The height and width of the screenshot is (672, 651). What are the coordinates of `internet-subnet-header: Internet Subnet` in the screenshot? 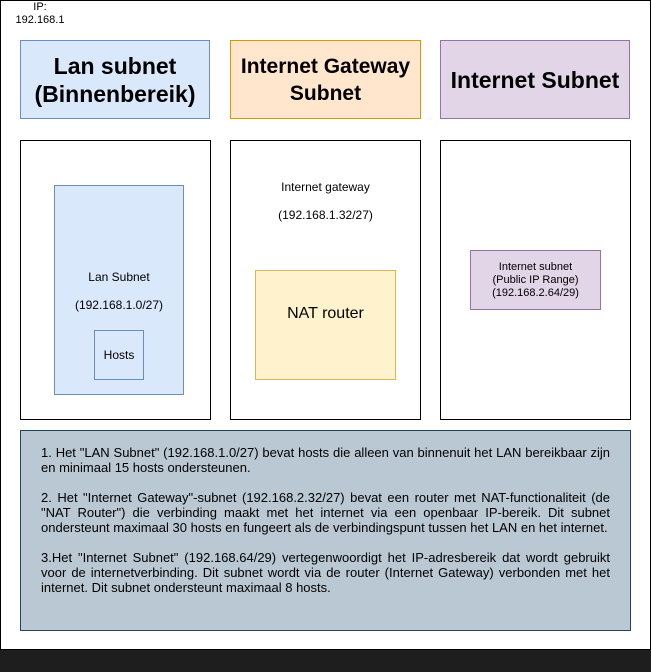 It's located at (535, 79).